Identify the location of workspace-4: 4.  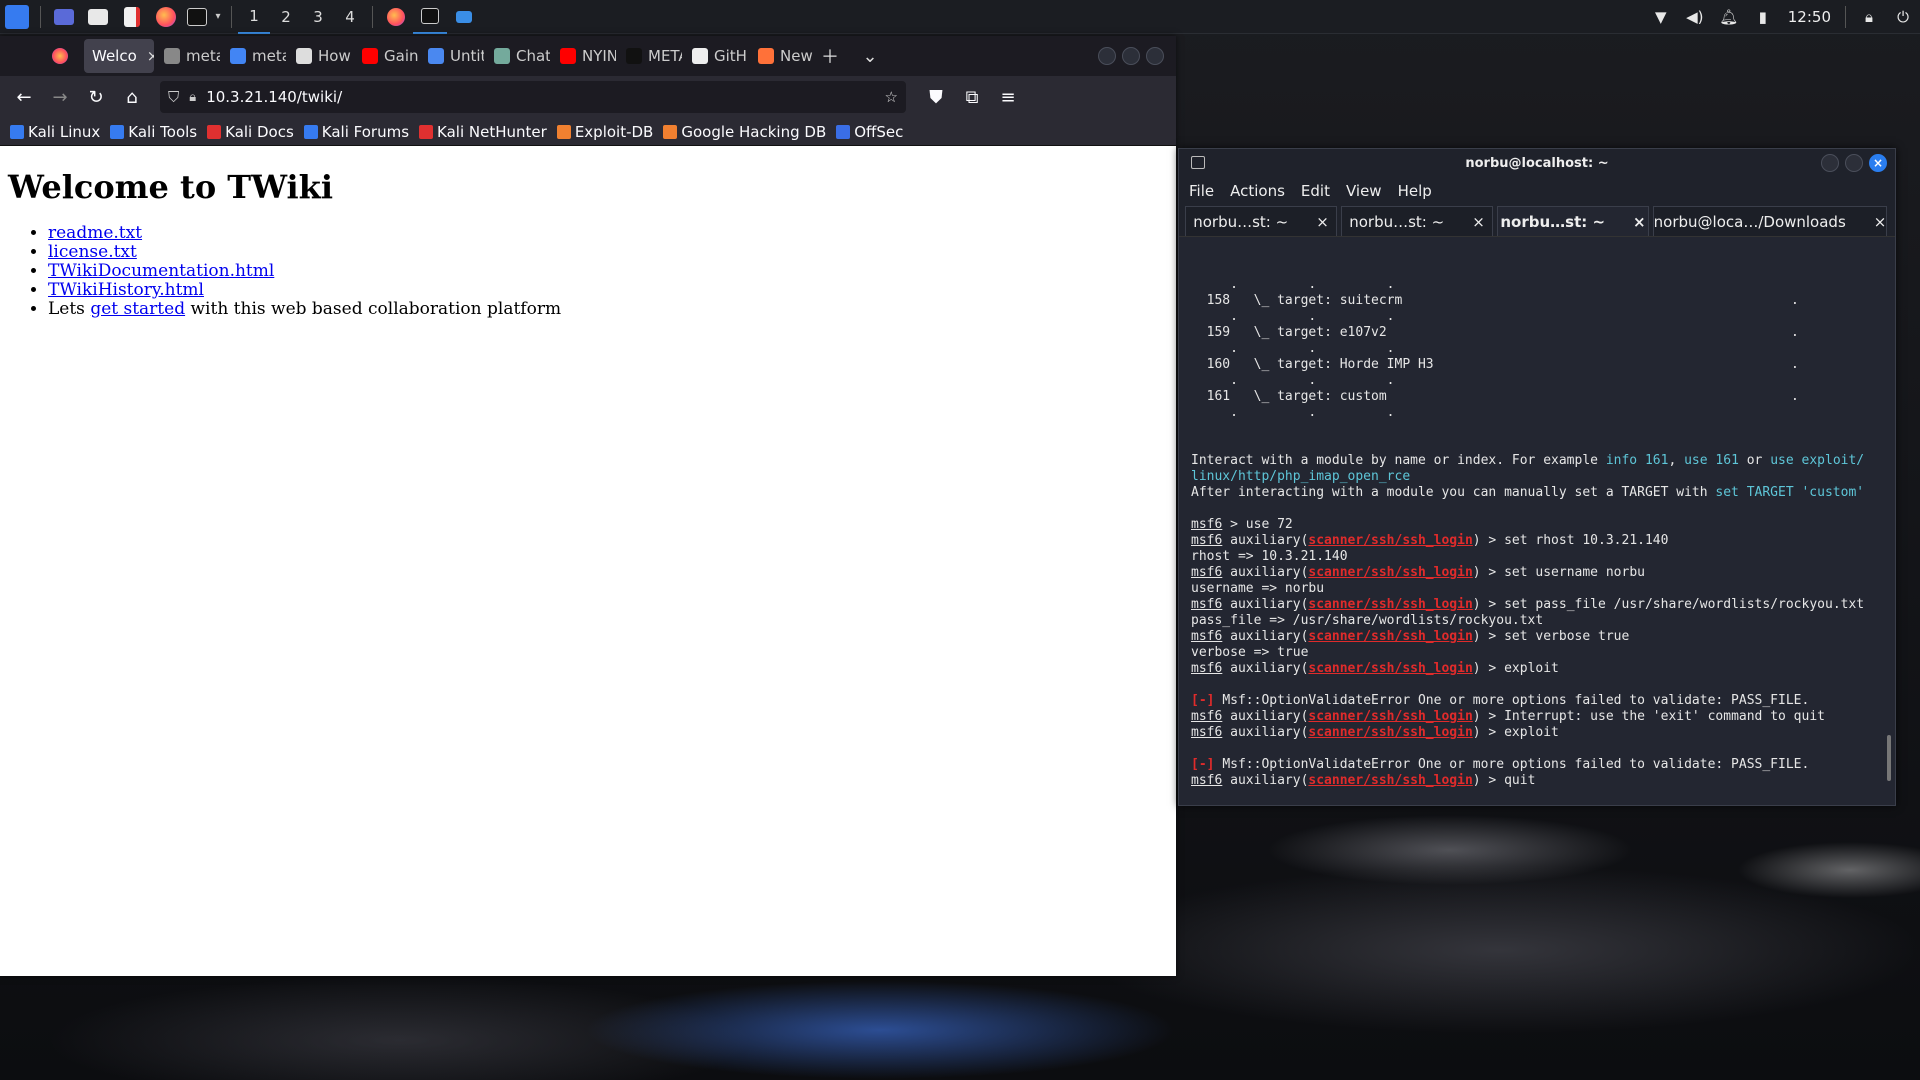
(350, 17).